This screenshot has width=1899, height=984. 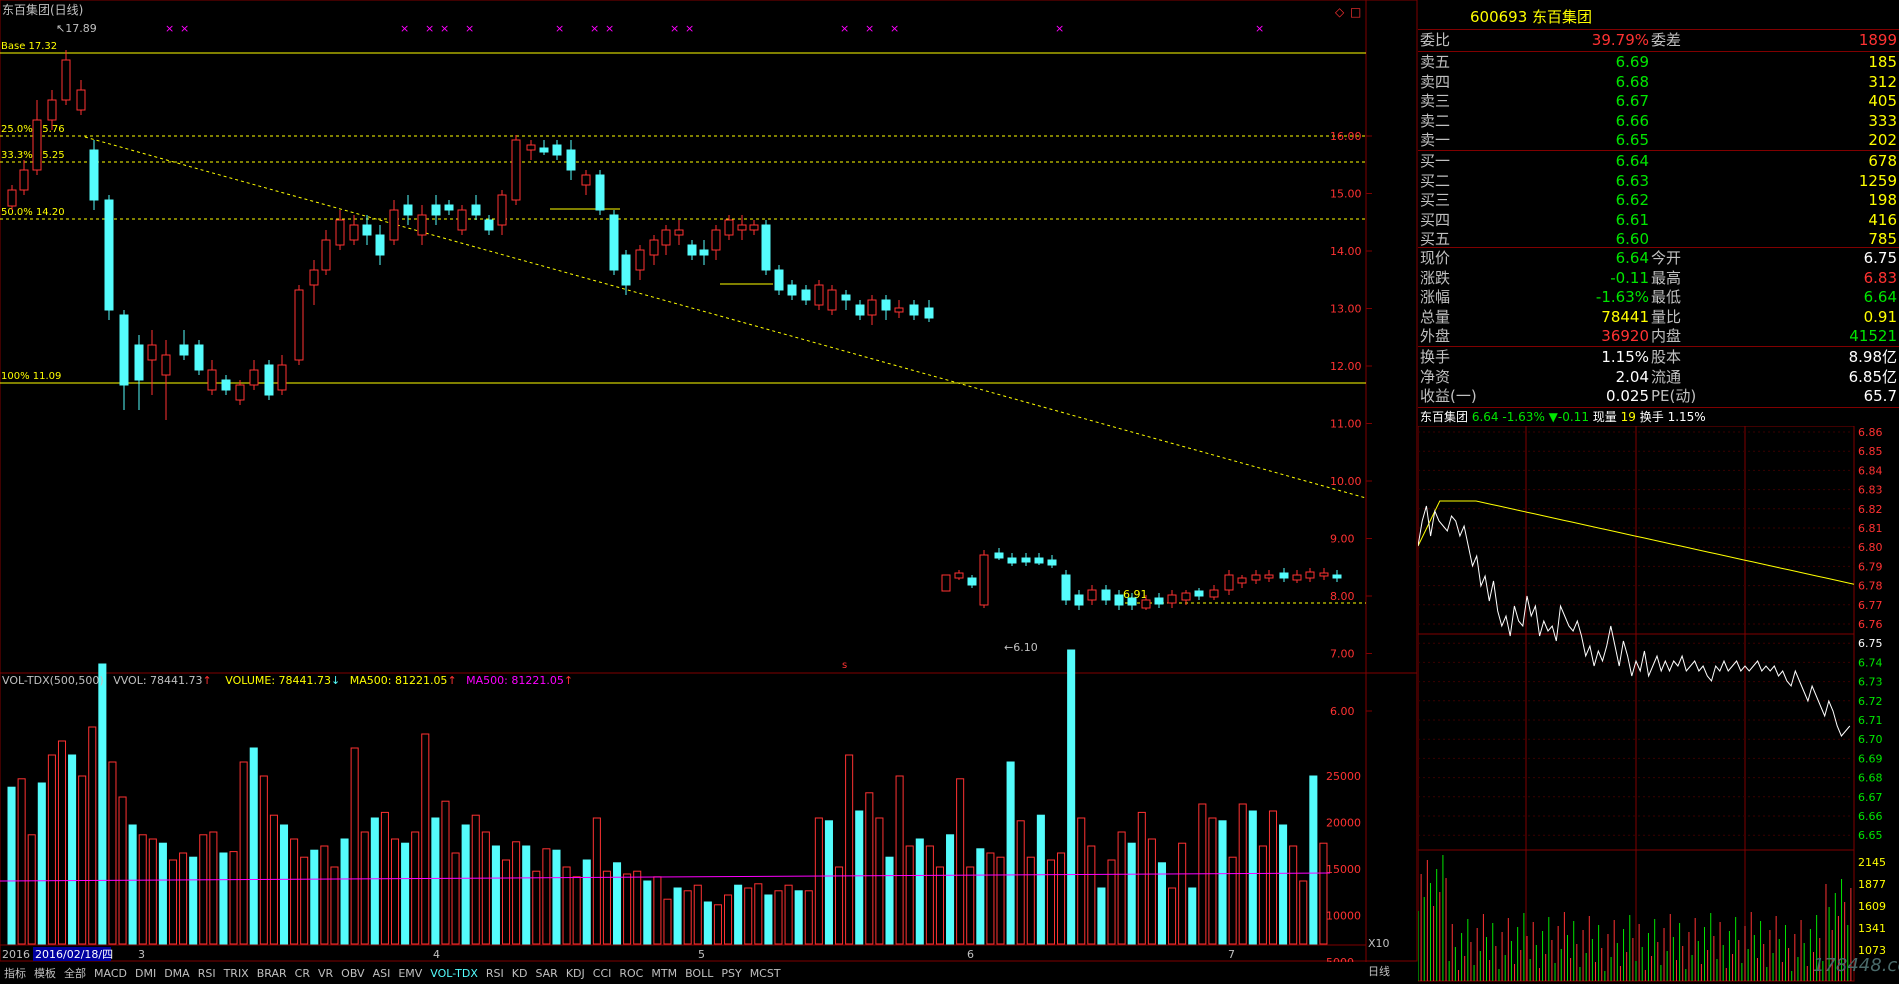 I want to click on fib-50-label: 50.0% 14.20, so click(x=33, y=212).